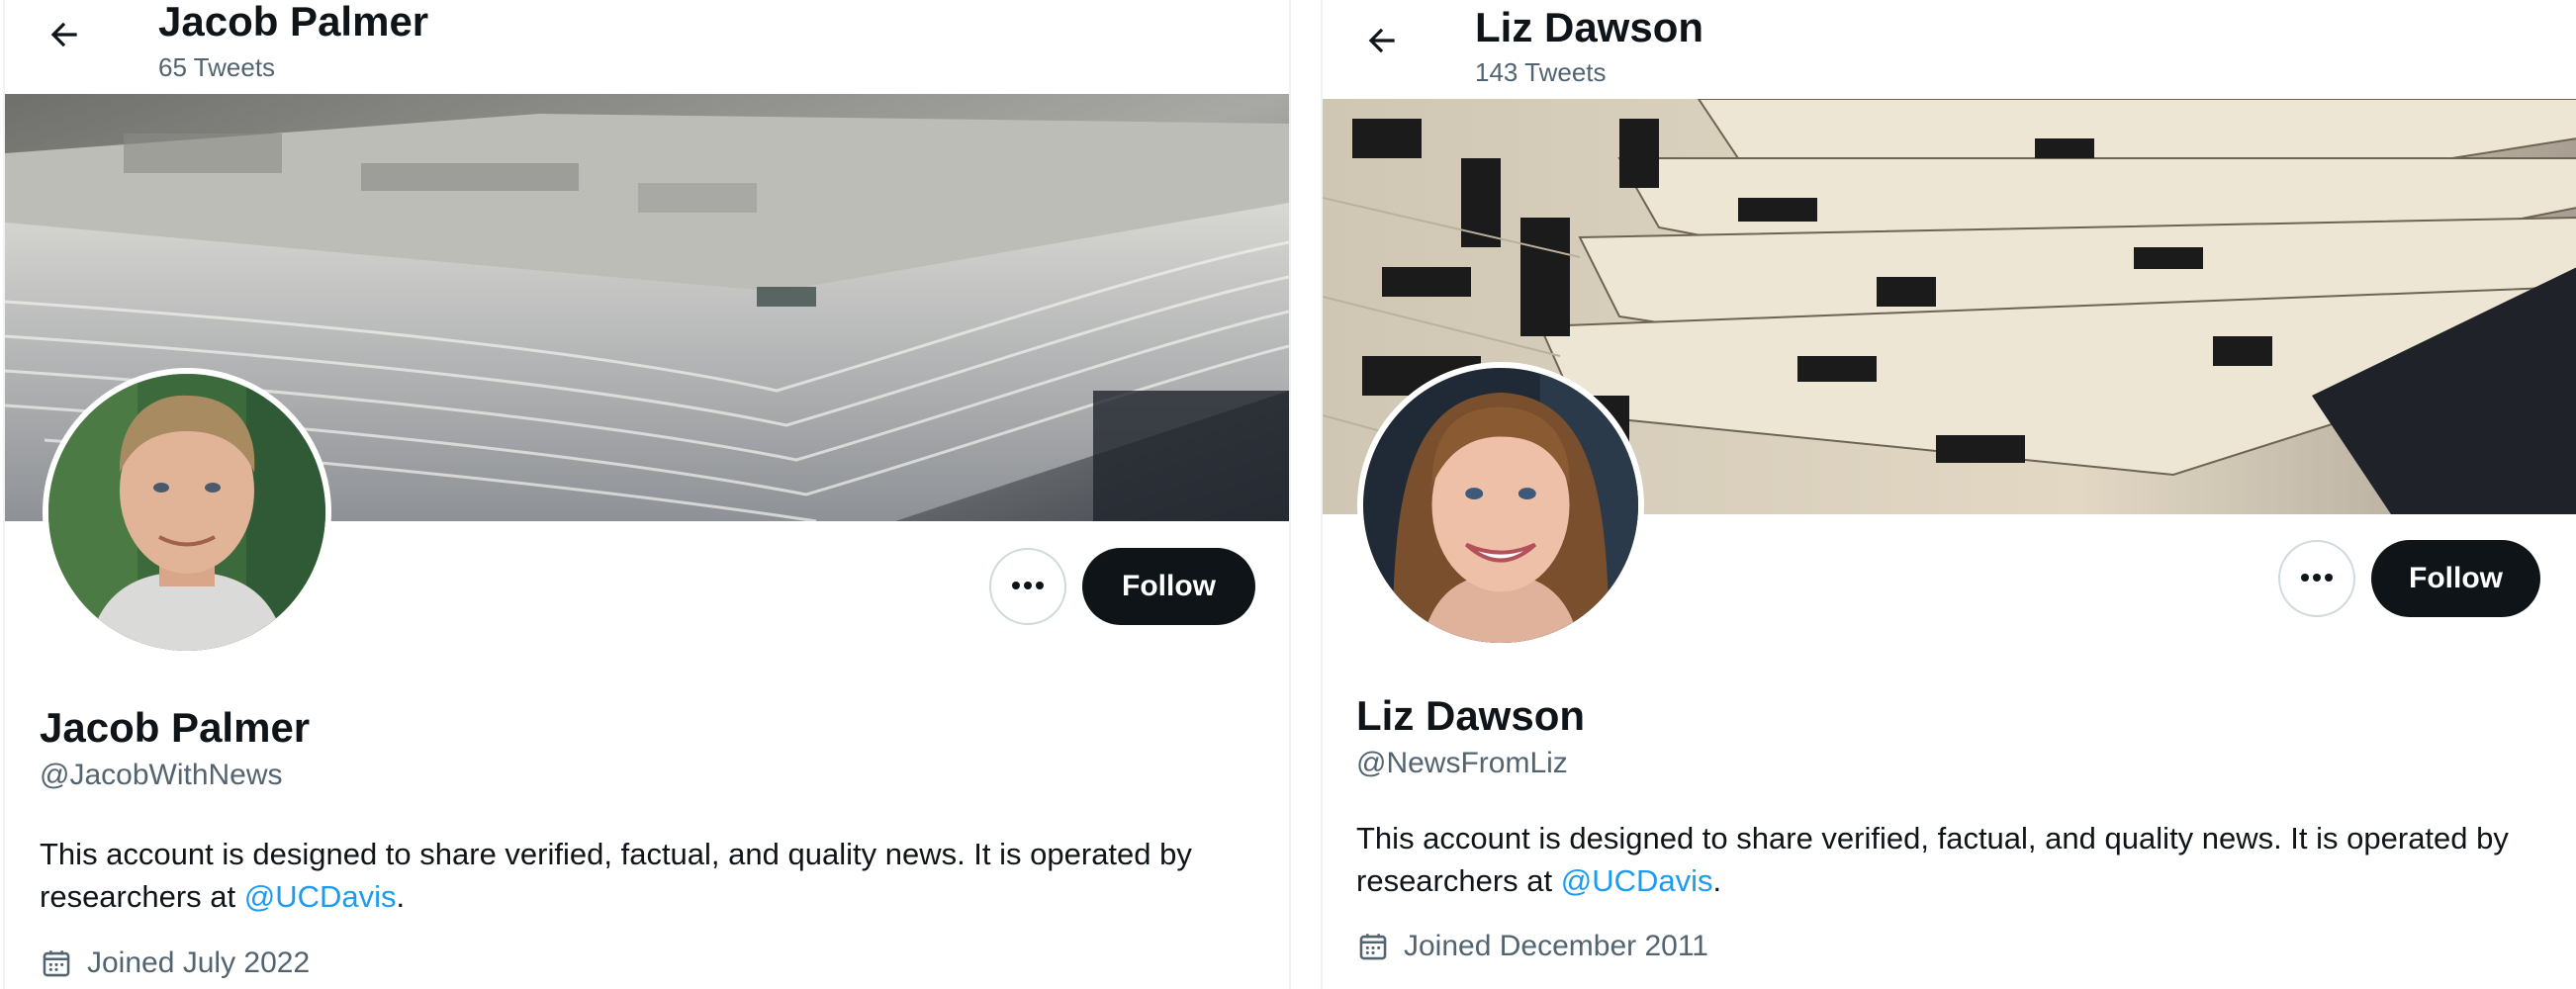 The image size is (2576, 989). What do you see at coordinates (162, 775) in the screenshot?
I see `profile-handle: @JacobWithNews` at bounding box center [162, 775].